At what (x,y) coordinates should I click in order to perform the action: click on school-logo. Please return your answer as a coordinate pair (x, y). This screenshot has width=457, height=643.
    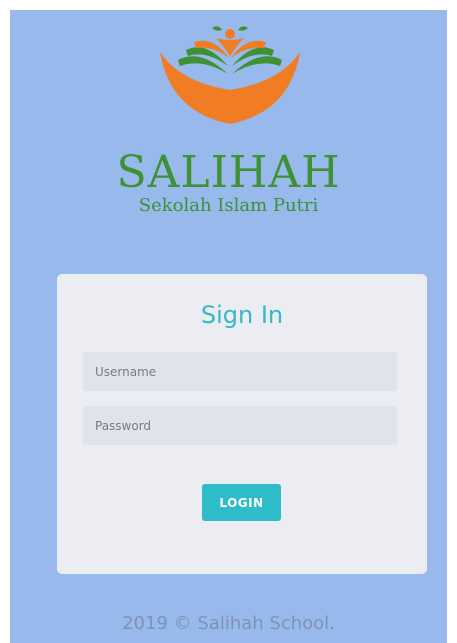
    Looking at the image, I should click on (230, 75).